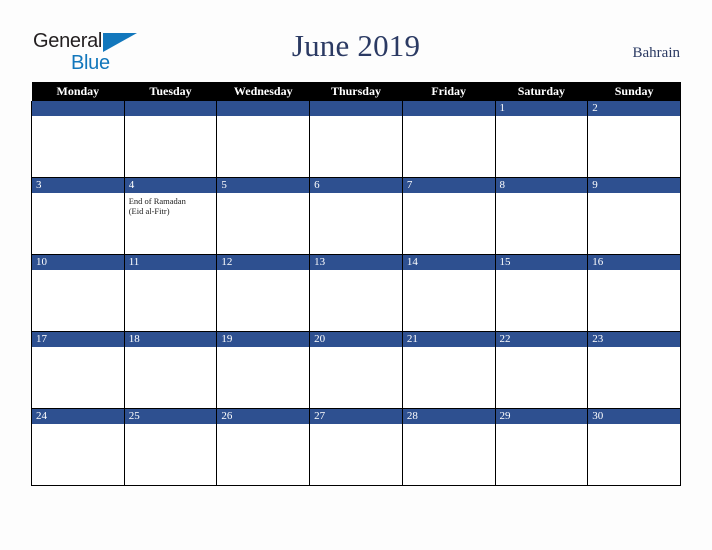 The width and height of the screenshot is (712, 550). Describe the element at coordinates (448, 370) in the screenshot. I see `calendar-day-cell: 21` at that location.